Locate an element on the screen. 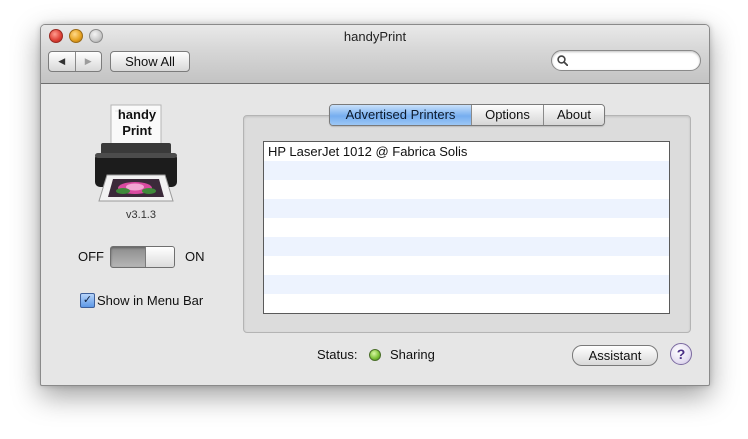 The image size is (748, 439). status-label: Status: is located at coordinates (337, 354).